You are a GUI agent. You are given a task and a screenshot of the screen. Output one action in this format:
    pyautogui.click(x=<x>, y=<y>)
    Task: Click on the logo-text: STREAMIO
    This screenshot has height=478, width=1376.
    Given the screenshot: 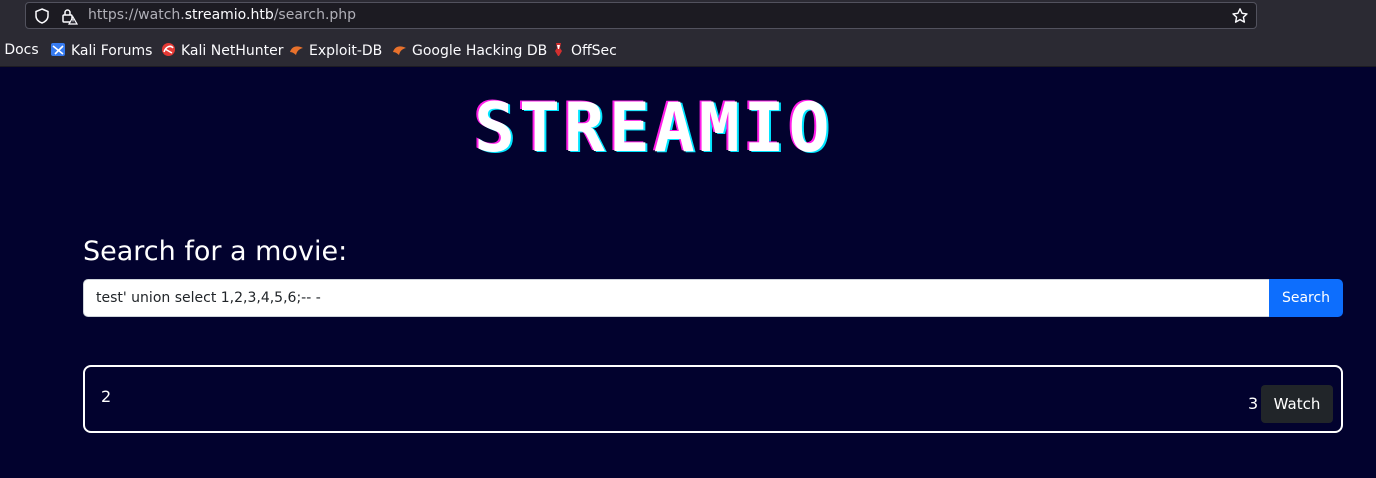 What is the action you would take?
    pyautogui.click(x=654, y=128)
    